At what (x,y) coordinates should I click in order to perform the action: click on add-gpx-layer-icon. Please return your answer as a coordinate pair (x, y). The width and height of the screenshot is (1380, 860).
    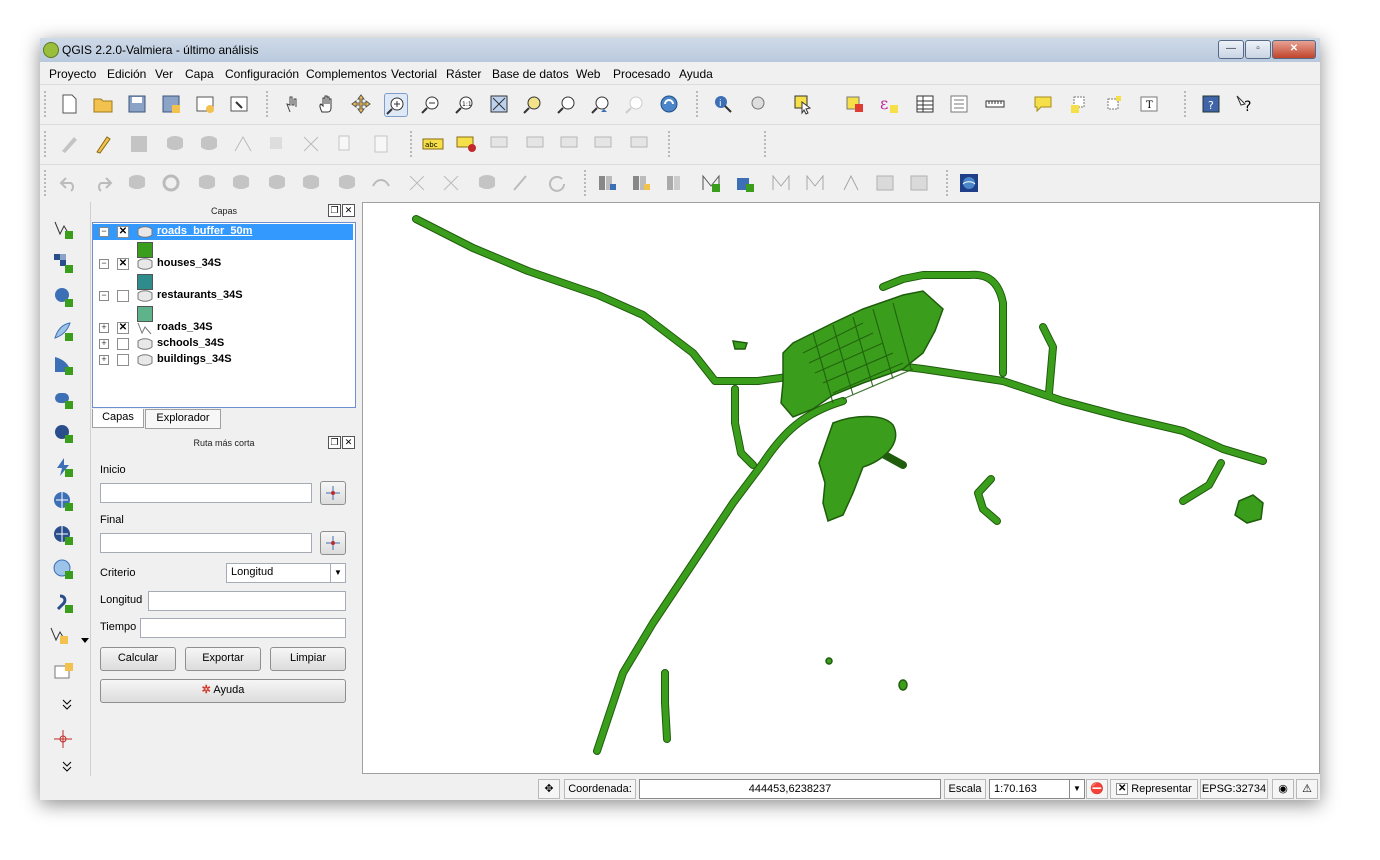
    Looking at the image, I should click on (63, 603).